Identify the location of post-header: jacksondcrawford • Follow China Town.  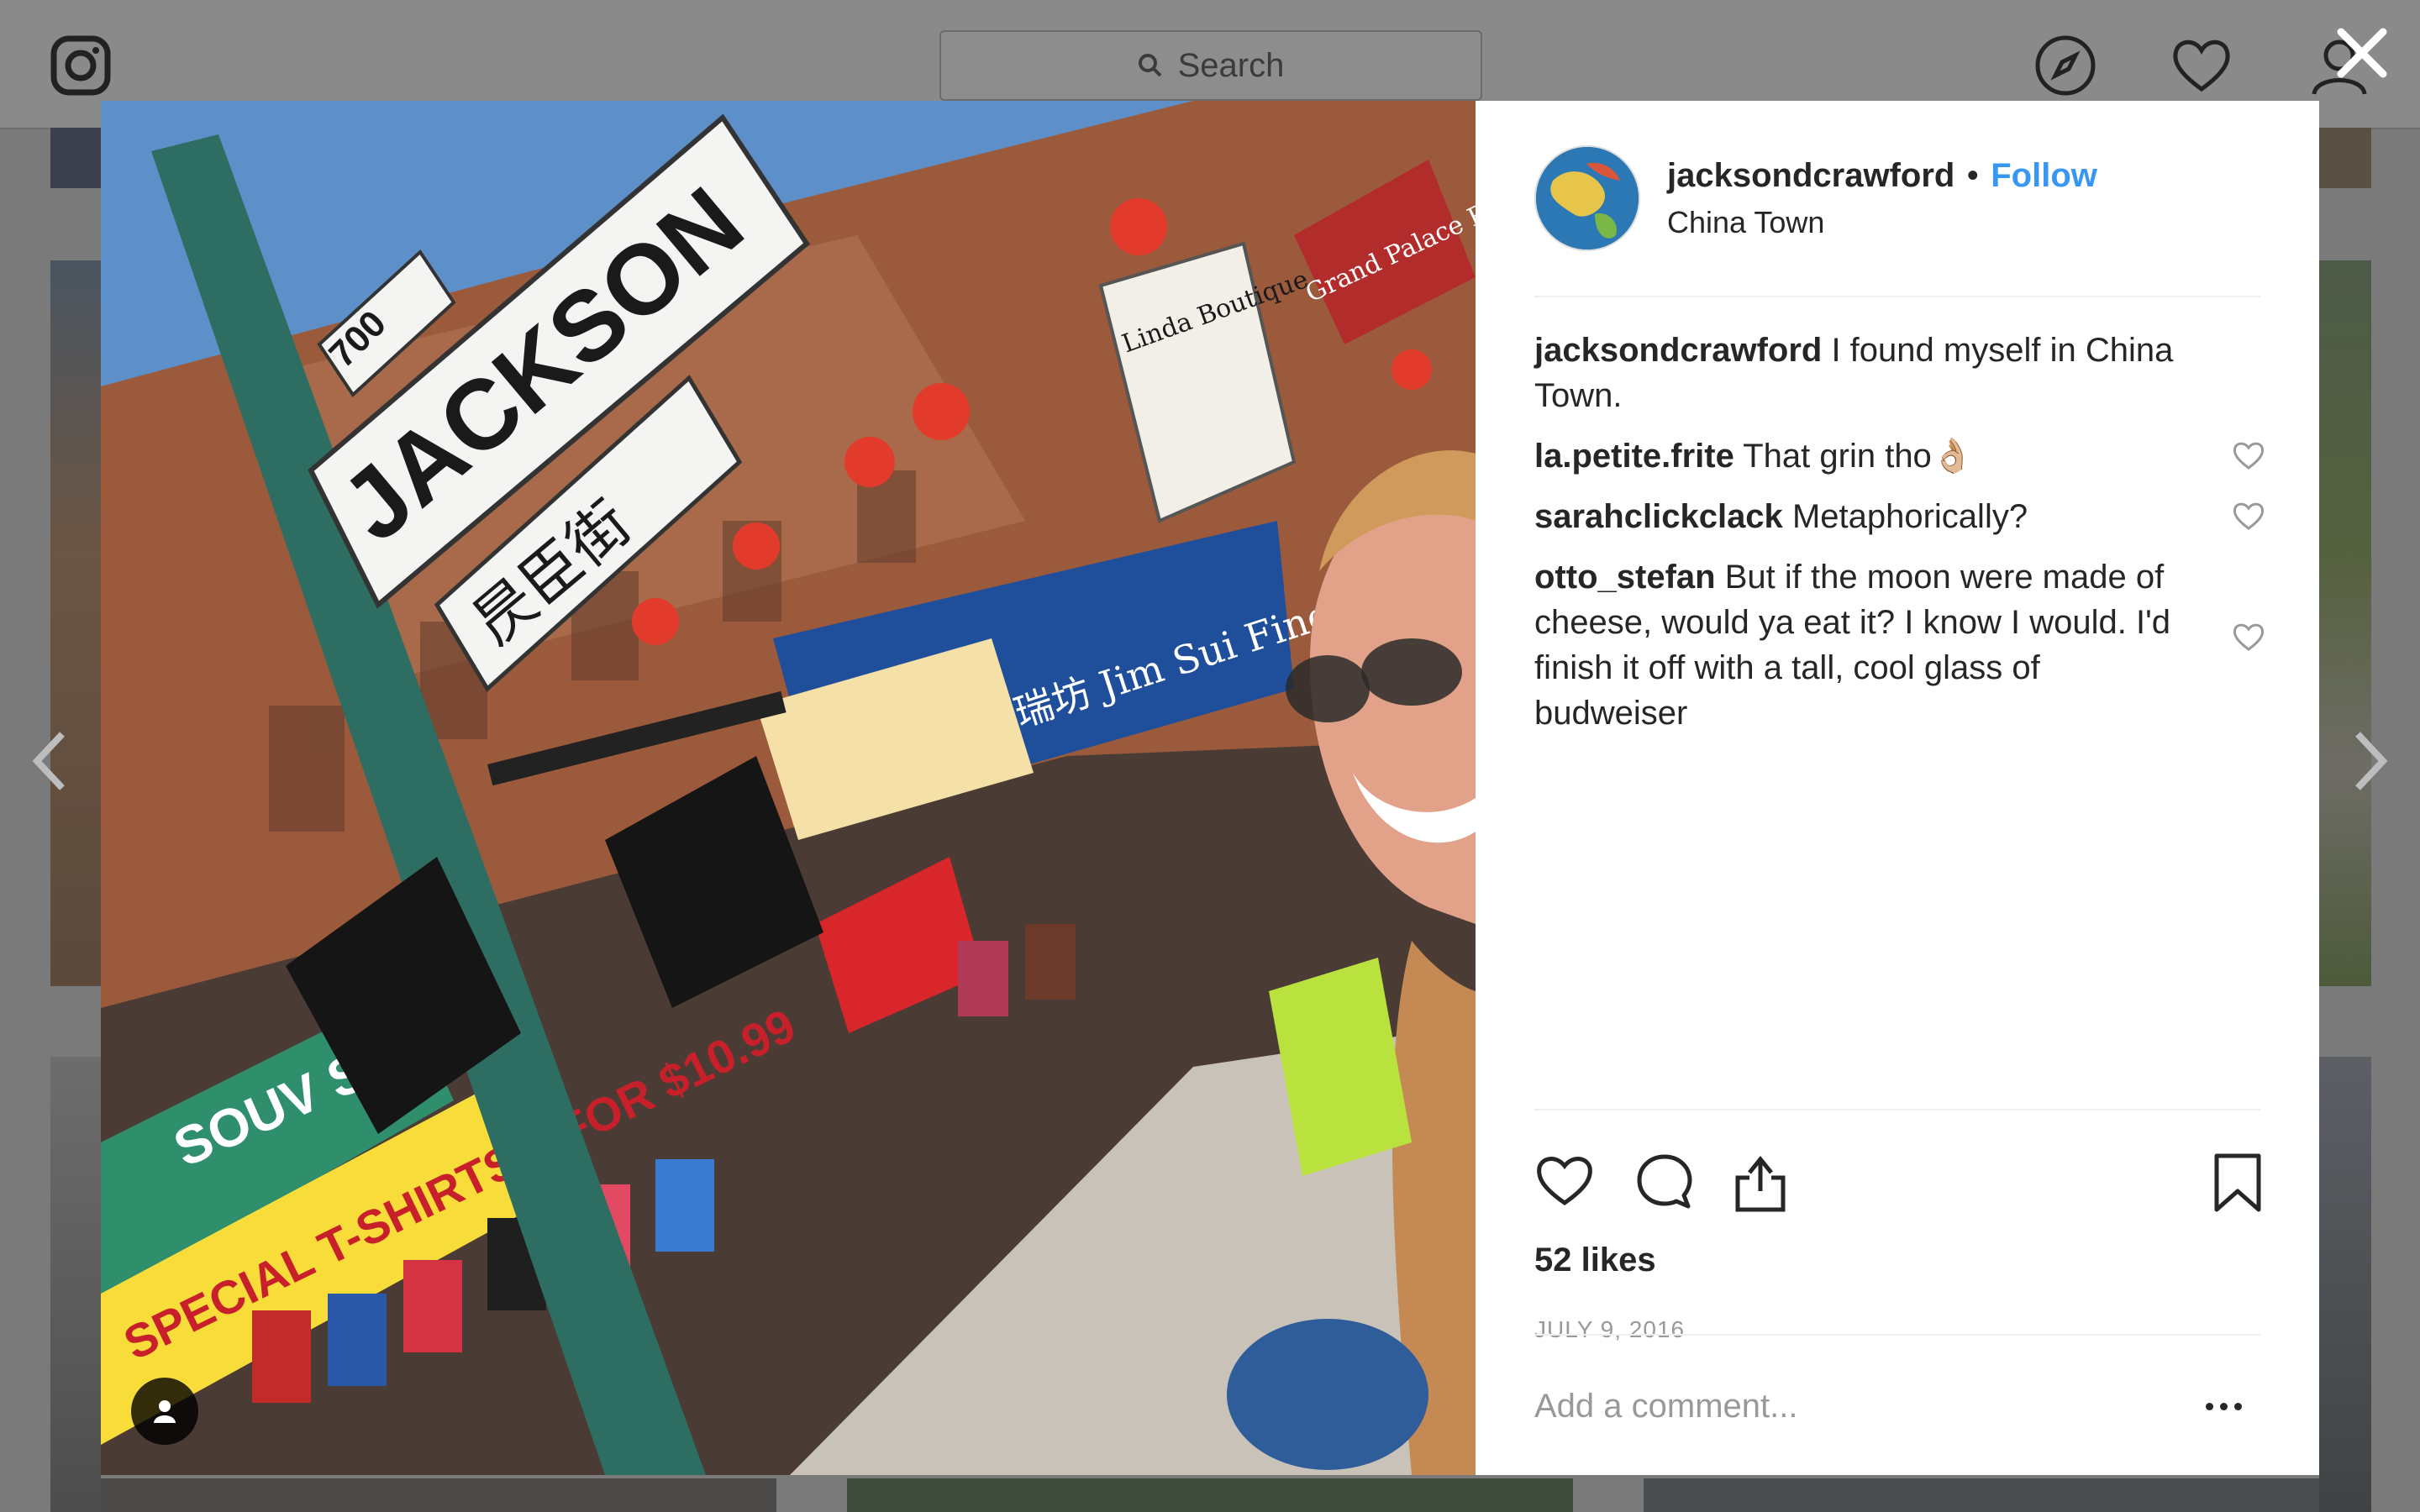
(1897, 199).